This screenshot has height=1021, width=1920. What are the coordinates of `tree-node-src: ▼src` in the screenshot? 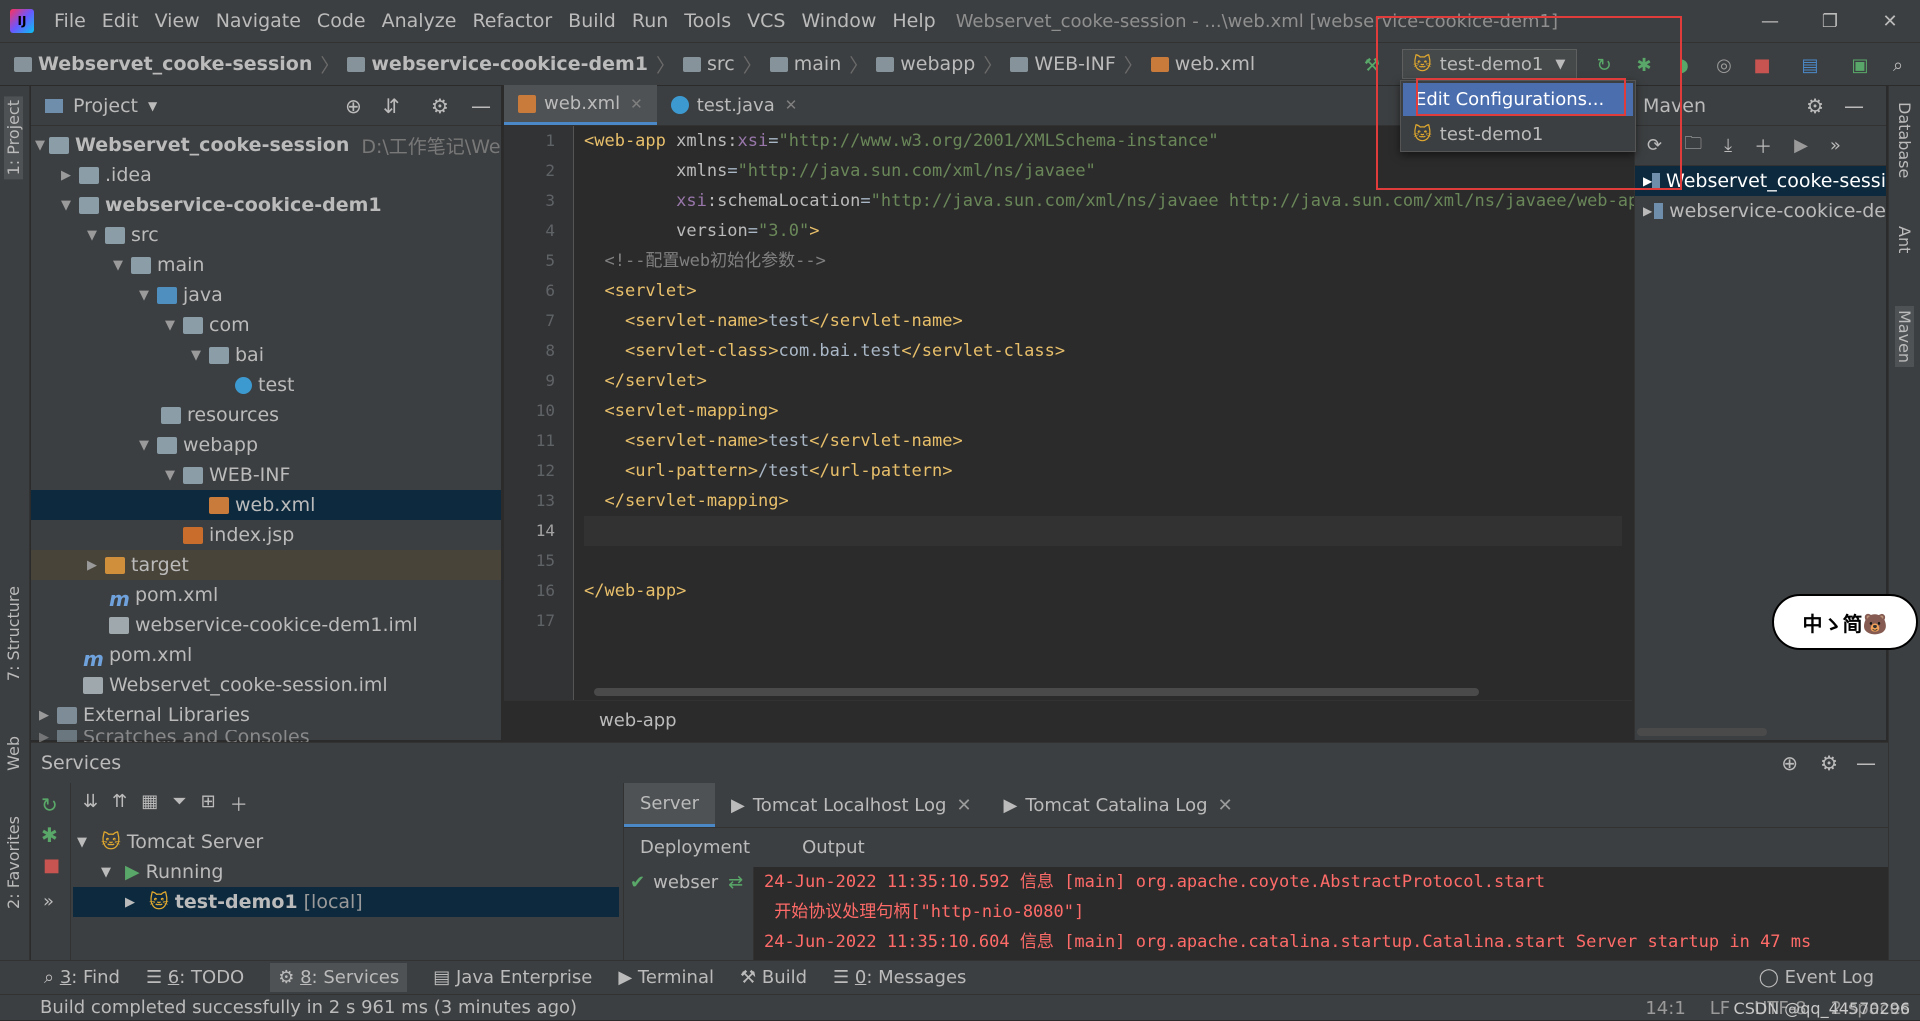 It's located at (266, 235).